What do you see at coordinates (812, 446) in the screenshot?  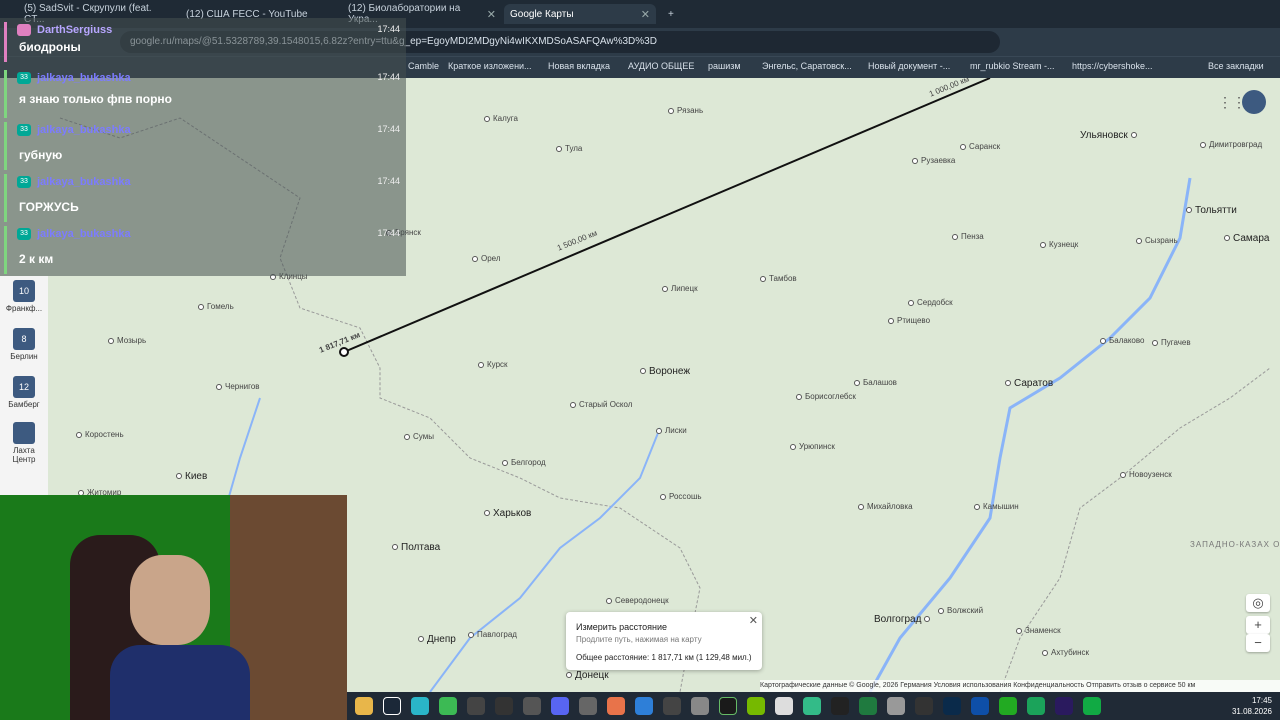 I see `city-label: Урюпинск` at bounding box center [812, 446].